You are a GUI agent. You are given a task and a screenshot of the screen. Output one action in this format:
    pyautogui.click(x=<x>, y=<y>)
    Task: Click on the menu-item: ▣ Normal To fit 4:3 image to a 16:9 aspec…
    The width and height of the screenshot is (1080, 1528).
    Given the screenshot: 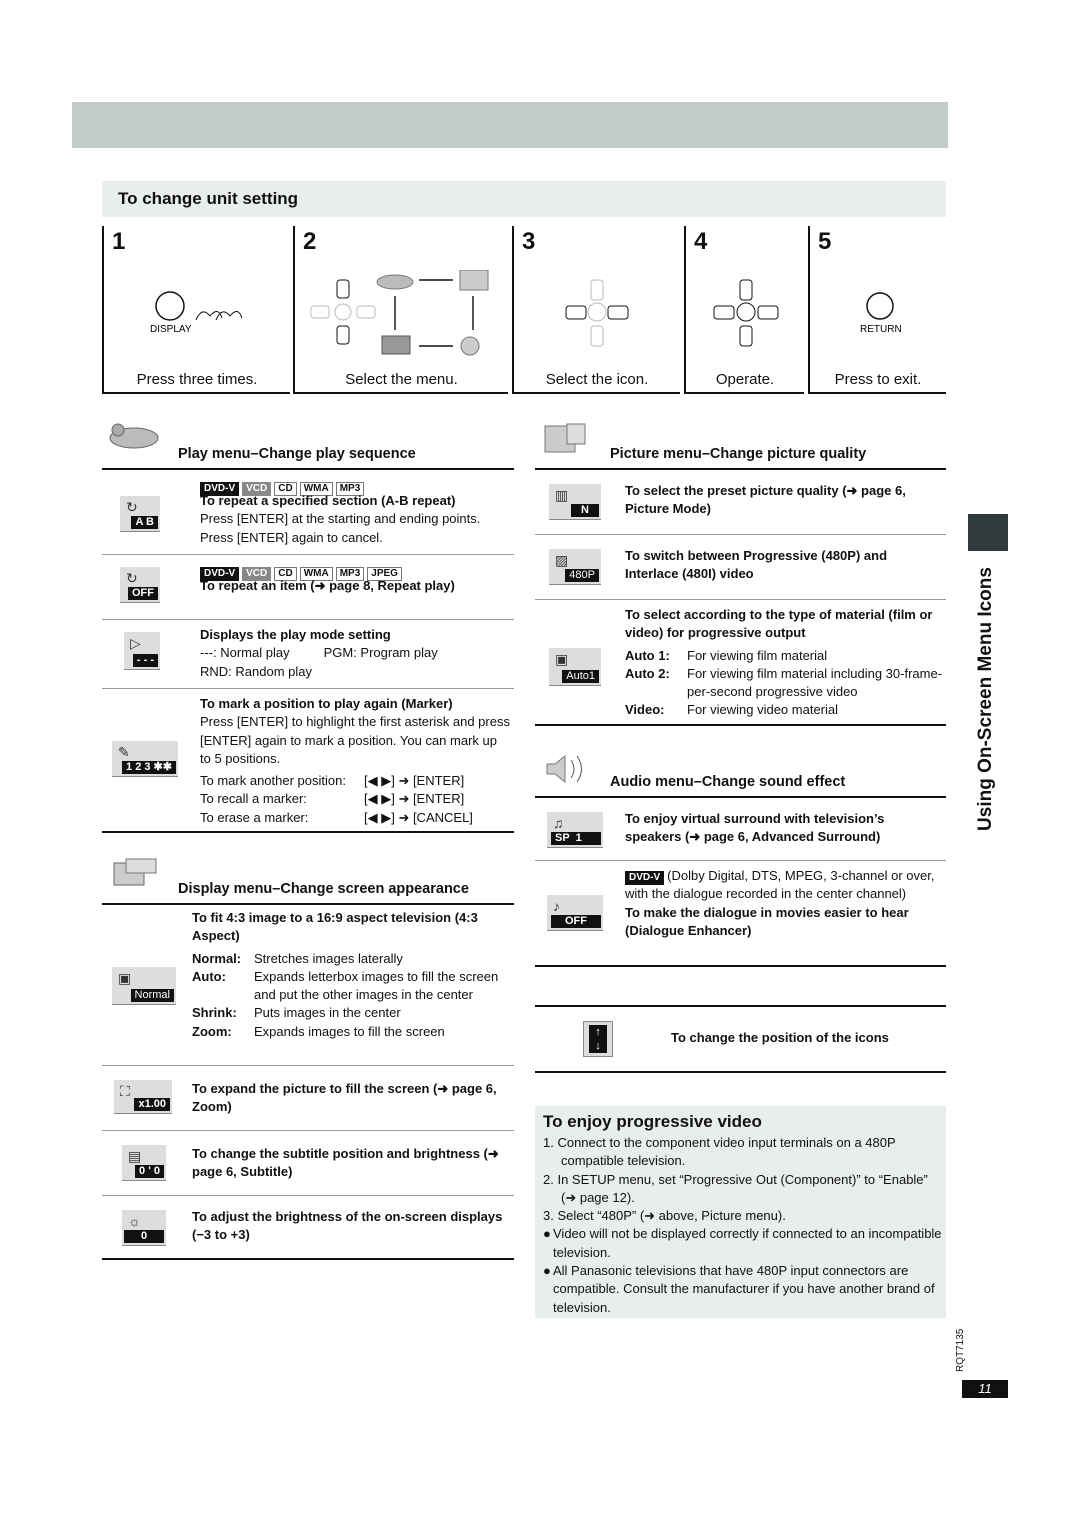 What is the action you would take?
    pyautogui.click(x=308, y=985)
    